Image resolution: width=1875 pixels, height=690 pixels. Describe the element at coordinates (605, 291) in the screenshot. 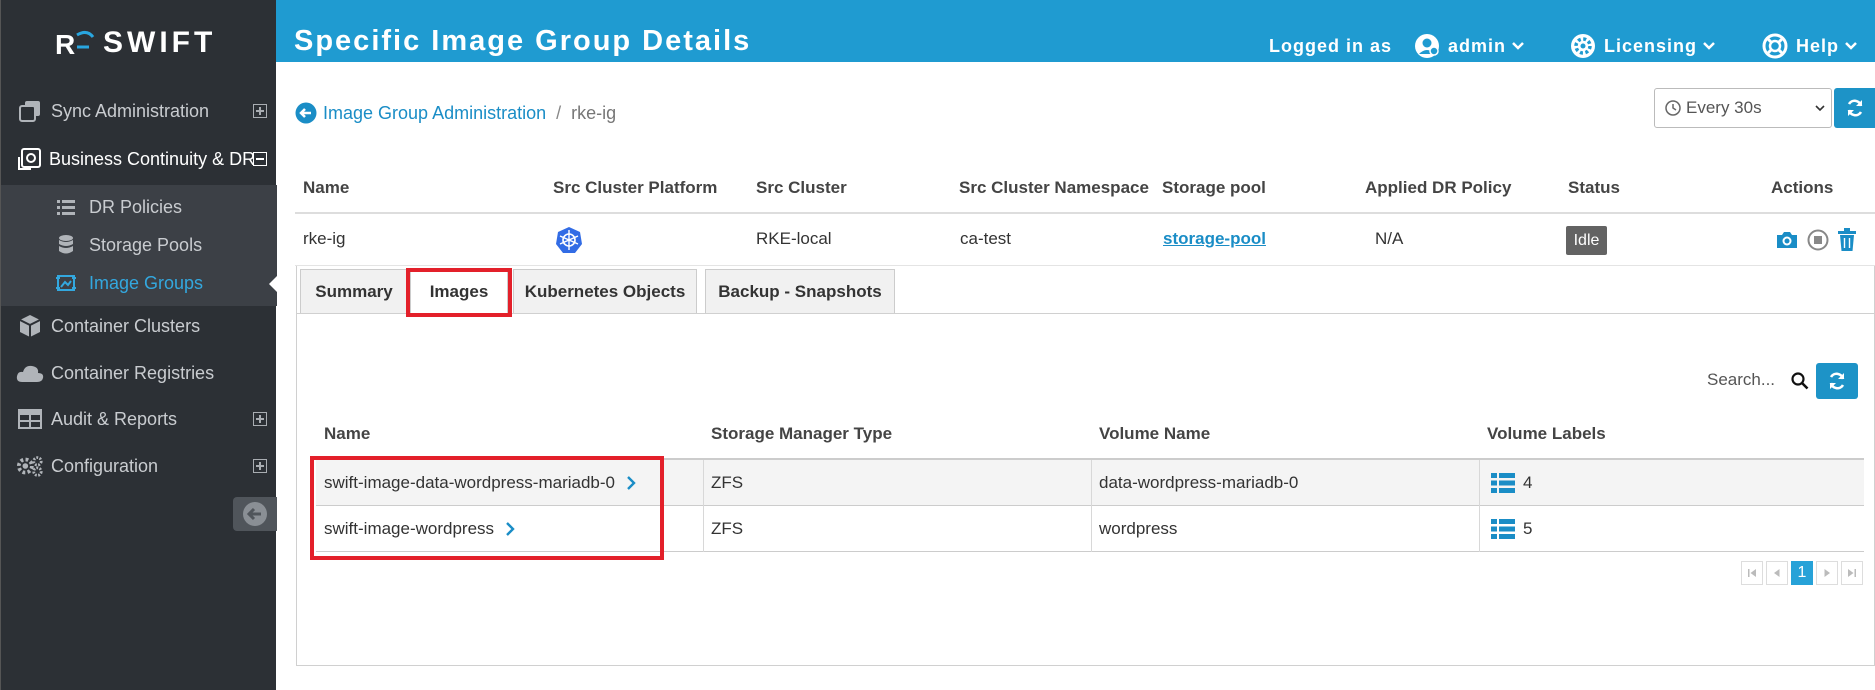

I see `tab-kubernetes-objects: Kubernetes Objects` at that location.